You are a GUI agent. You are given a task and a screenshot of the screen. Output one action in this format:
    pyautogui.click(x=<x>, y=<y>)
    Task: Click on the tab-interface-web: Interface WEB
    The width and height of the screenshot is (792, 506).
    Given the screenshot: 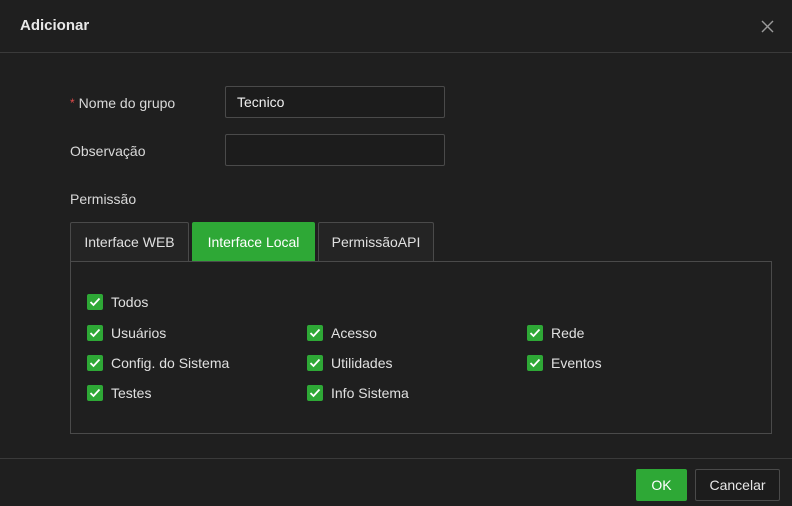 What is the action you would take?
    pyautogui.click(x=129, y=242)
    